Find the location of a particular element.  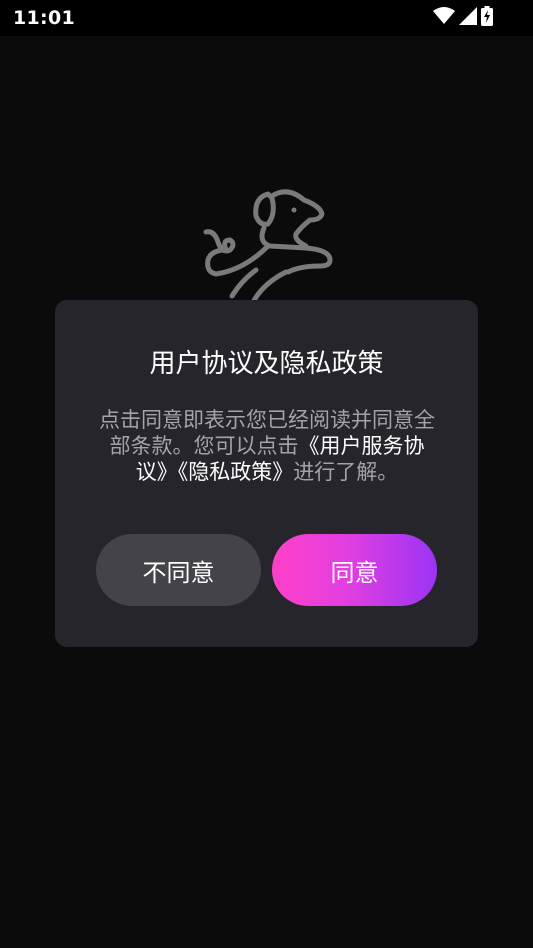

dog-logo-icon is located at coordinates (266, 245).